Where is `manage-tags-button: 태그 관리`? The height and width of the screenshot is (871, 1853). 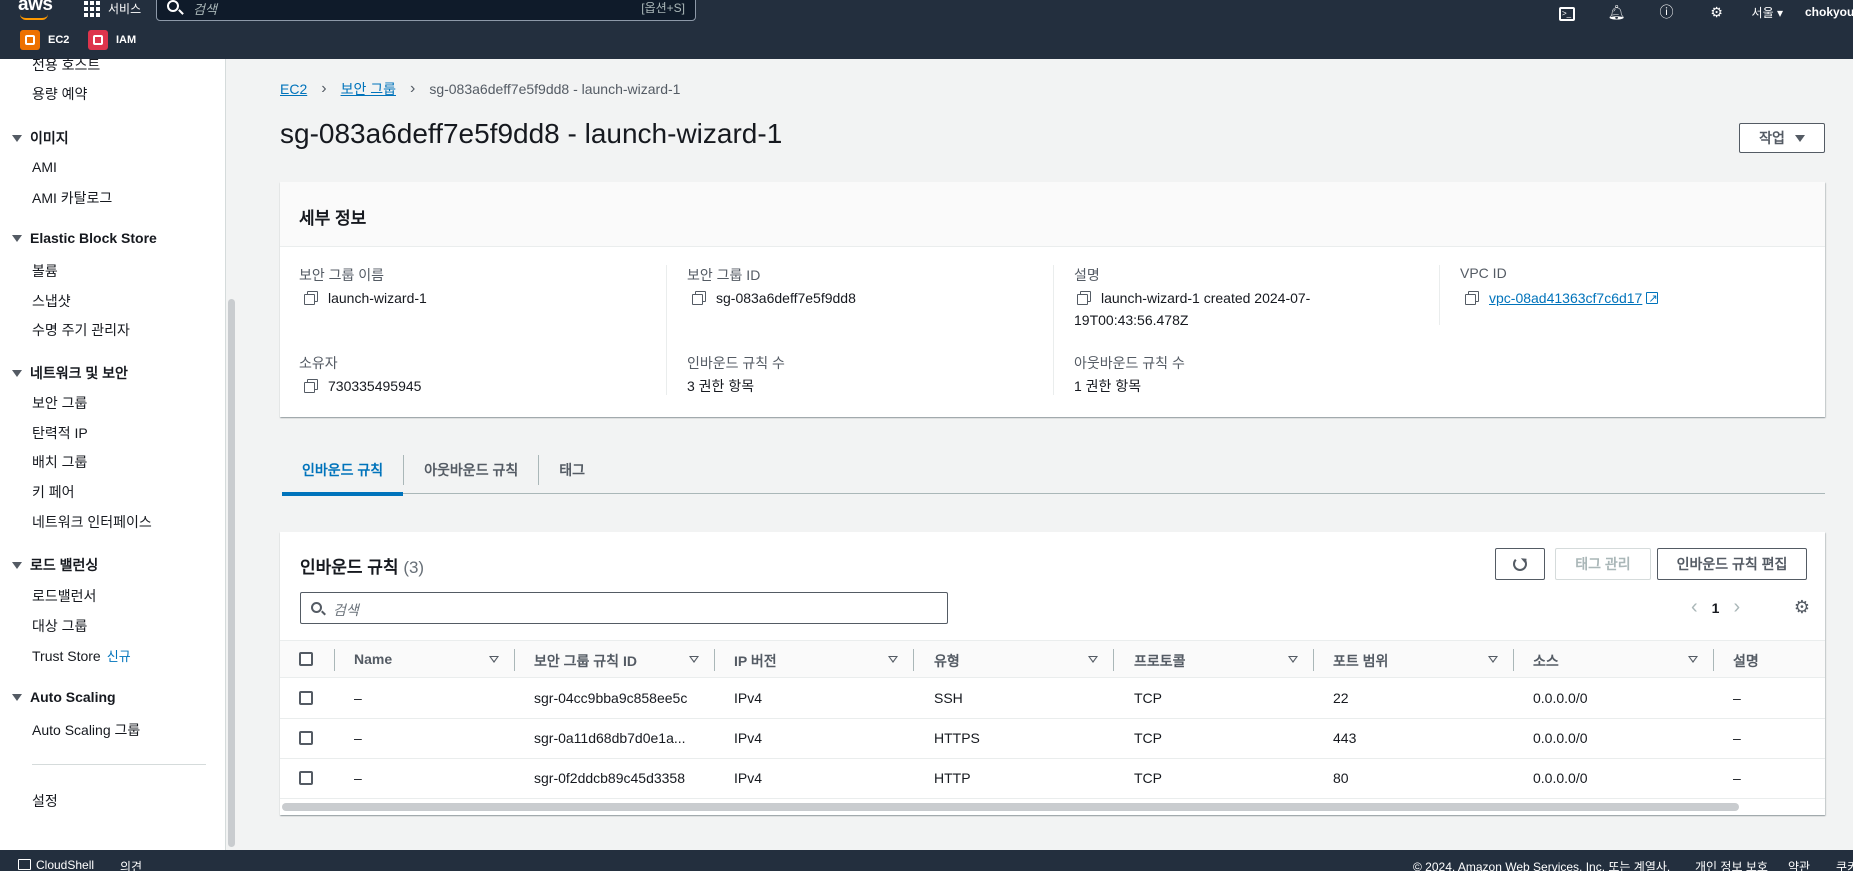
manage-tags-button: 태그 관리 is located at coordinates (1603, 564).